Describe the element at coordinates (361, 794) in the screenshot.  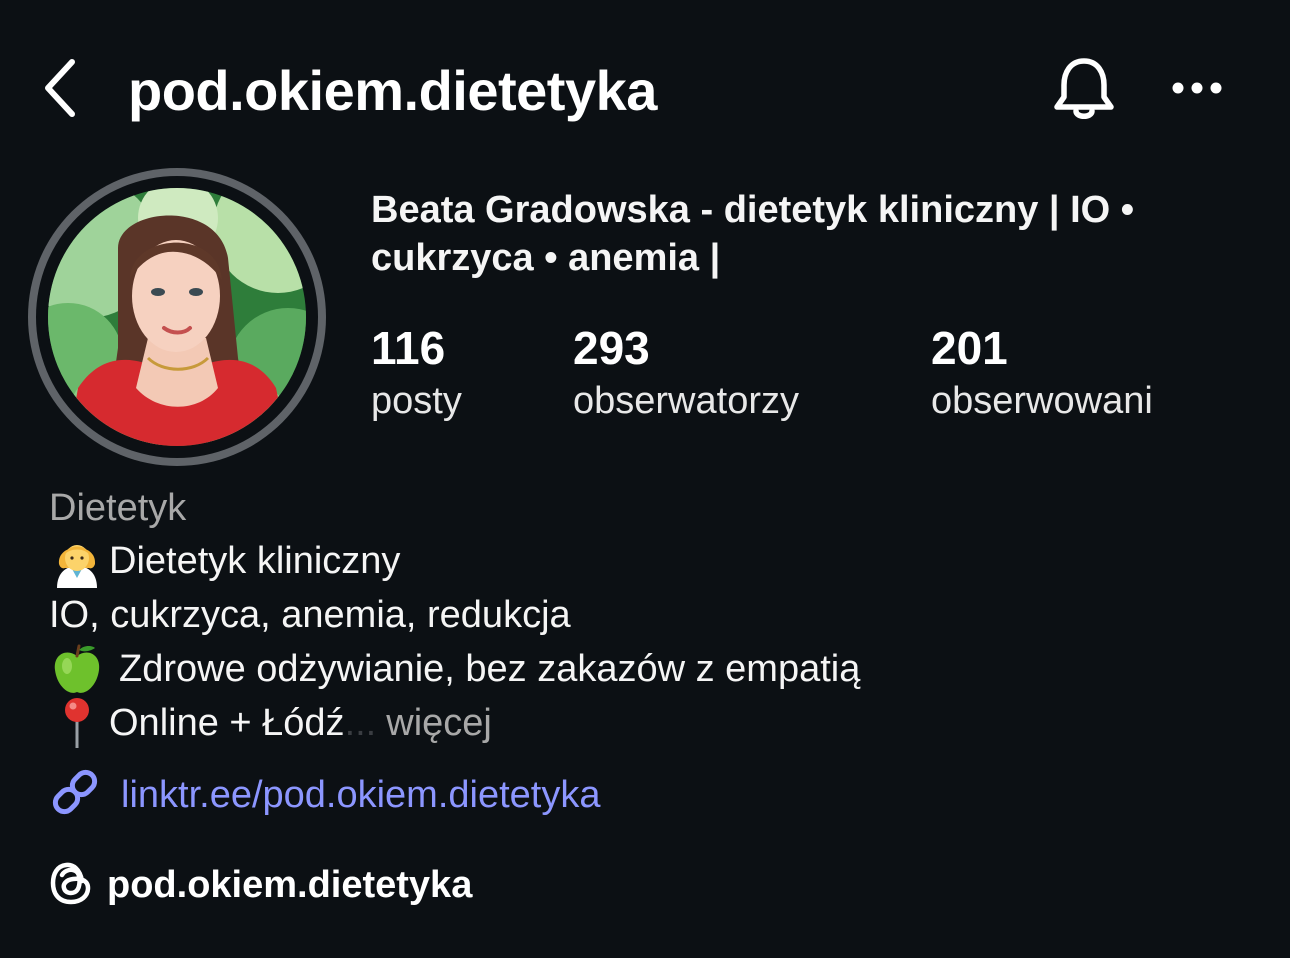
I see `link-text: linktr.ee/pod.okiem.dietetyka` at that location.